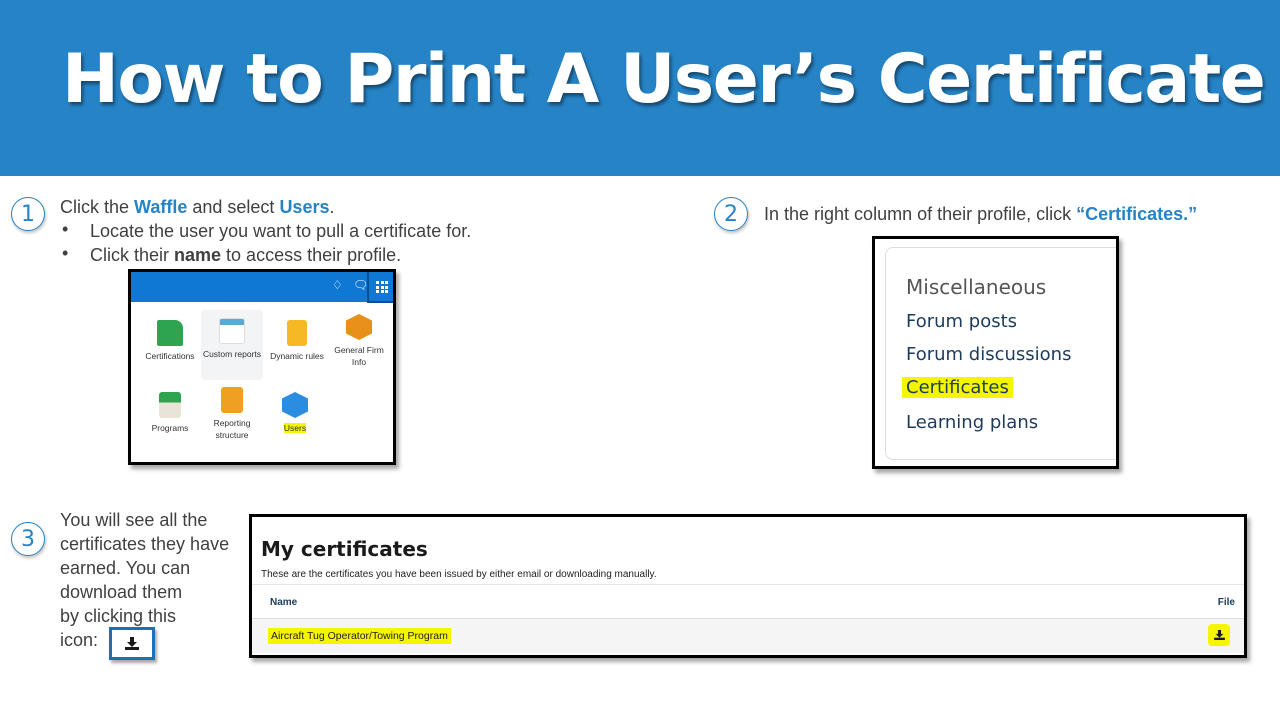 The width and height of the screenshot is (1280, 720). I want to click on step-1-instruction: Click the Waffle and select Users., so click(197, 207).